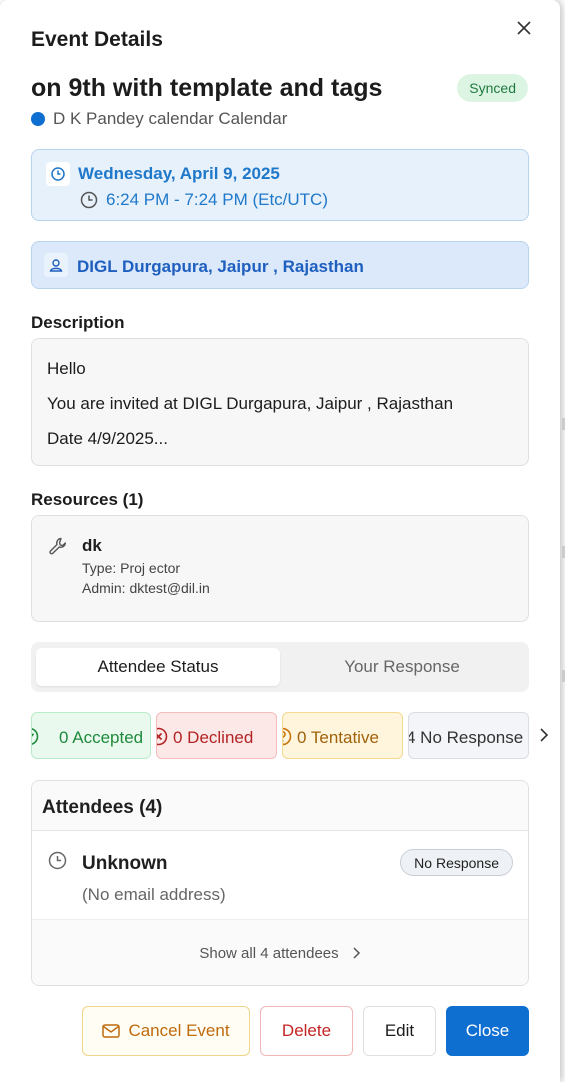  I want to click on calendar-name: D K Pandey calendar Calendar, so click(170, 118).